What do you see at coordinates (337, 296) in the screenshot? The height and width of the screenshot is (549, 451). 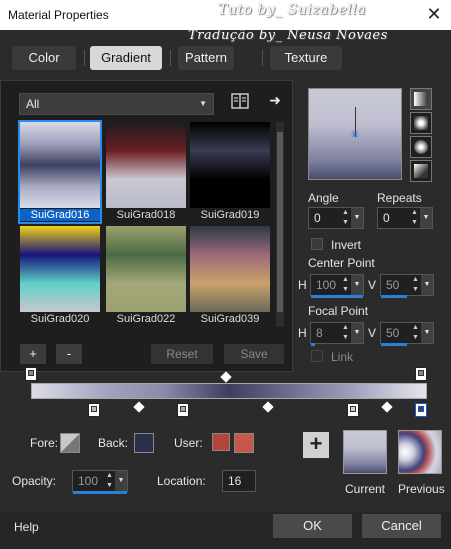 I see `center-h-level` at bounding box center [337, 296].